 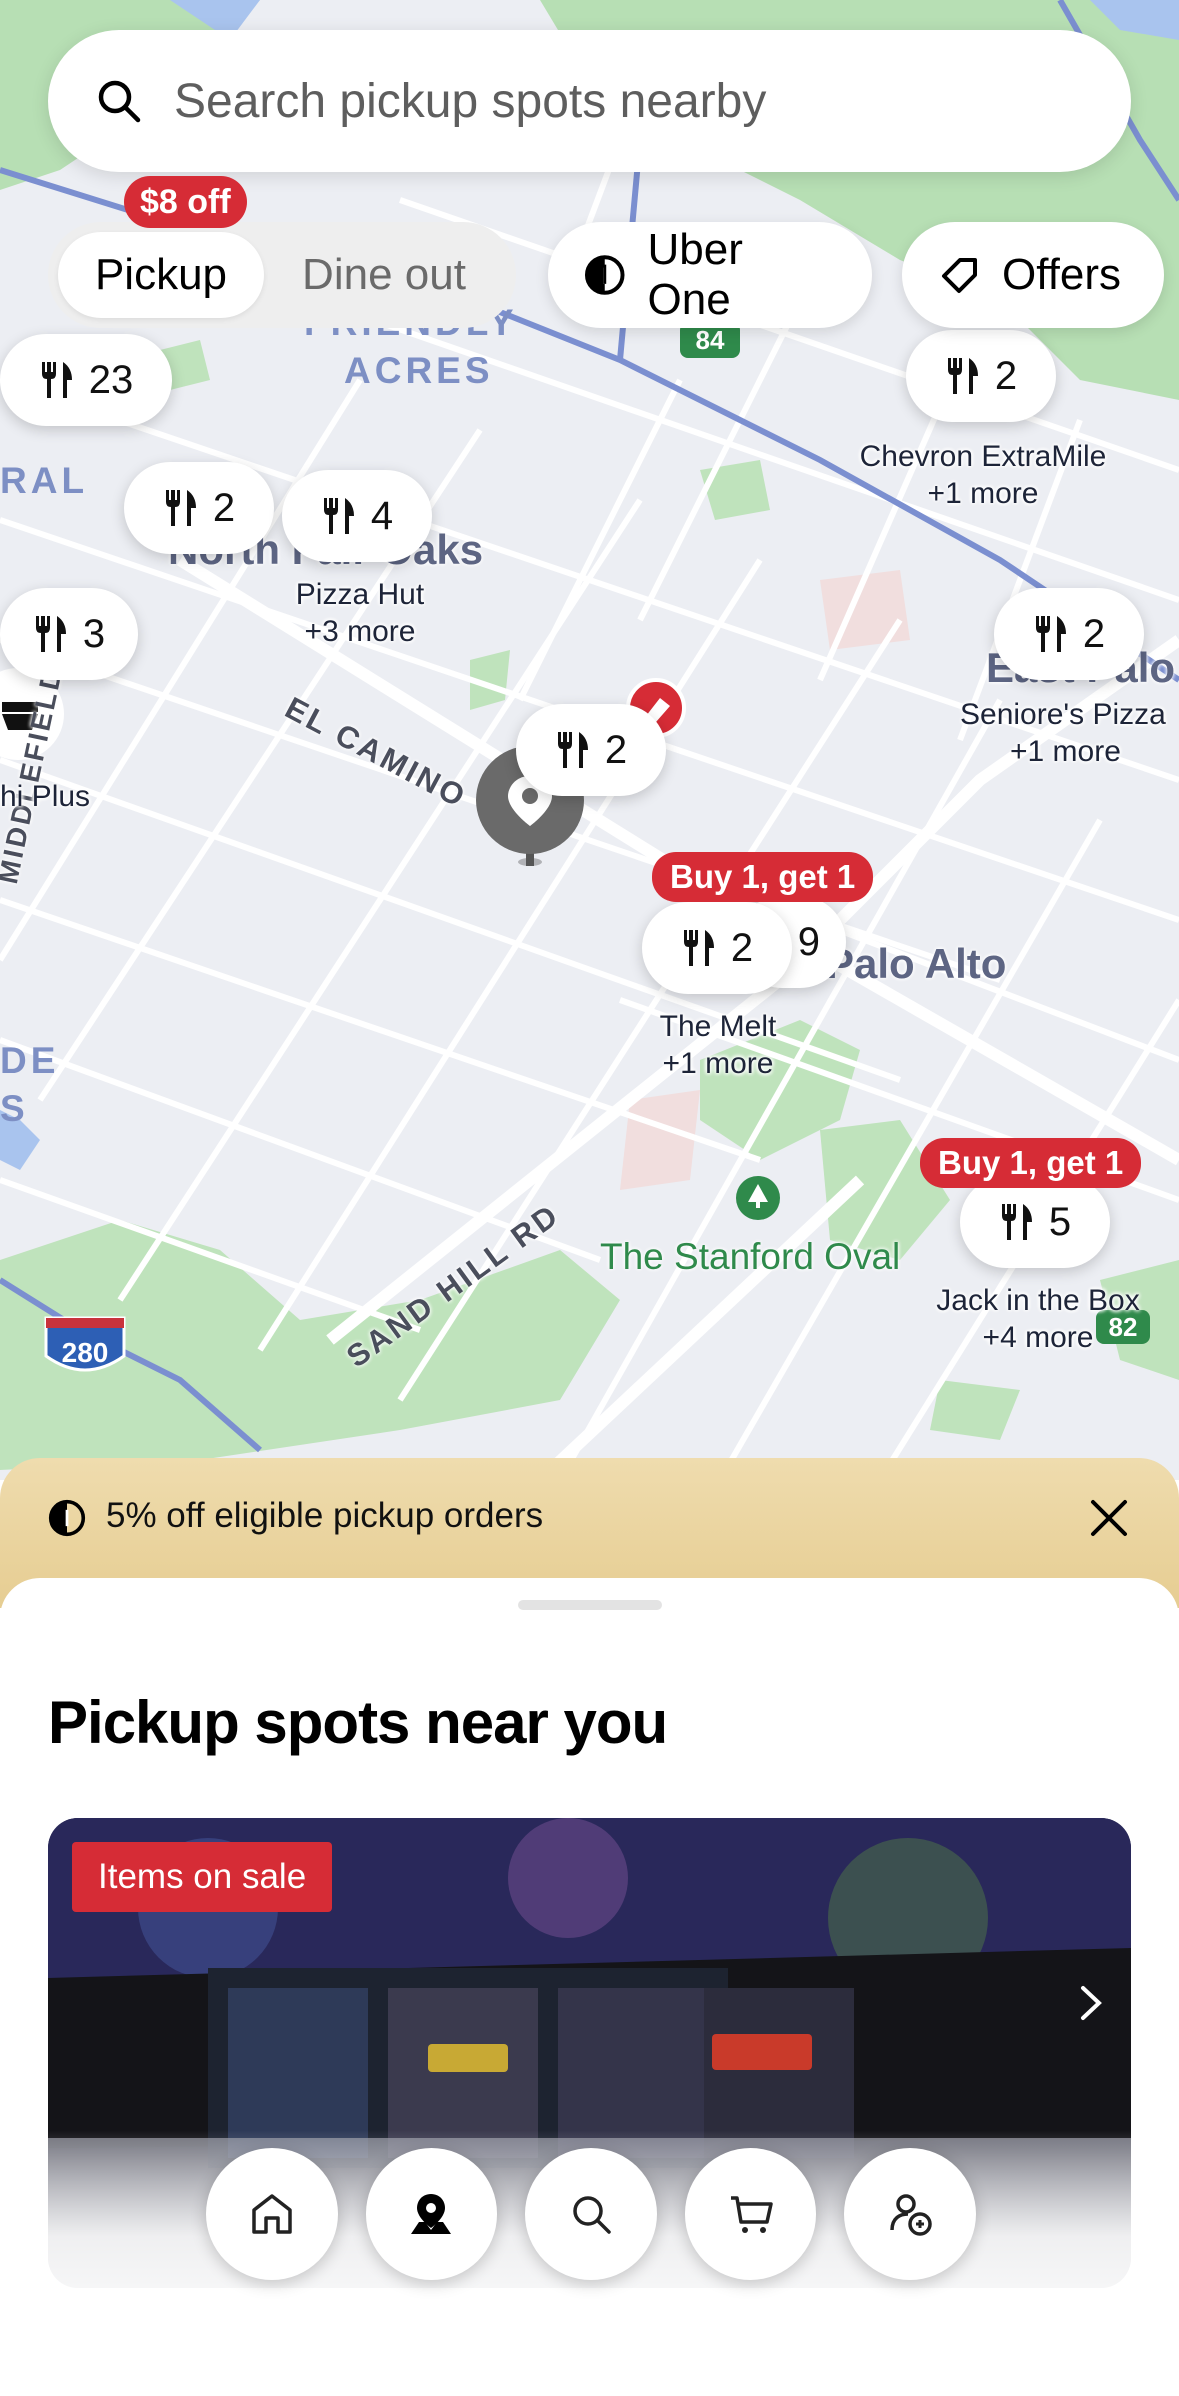 I want to click on place-label-partial: hi Plus, so click(x=45, y=796).